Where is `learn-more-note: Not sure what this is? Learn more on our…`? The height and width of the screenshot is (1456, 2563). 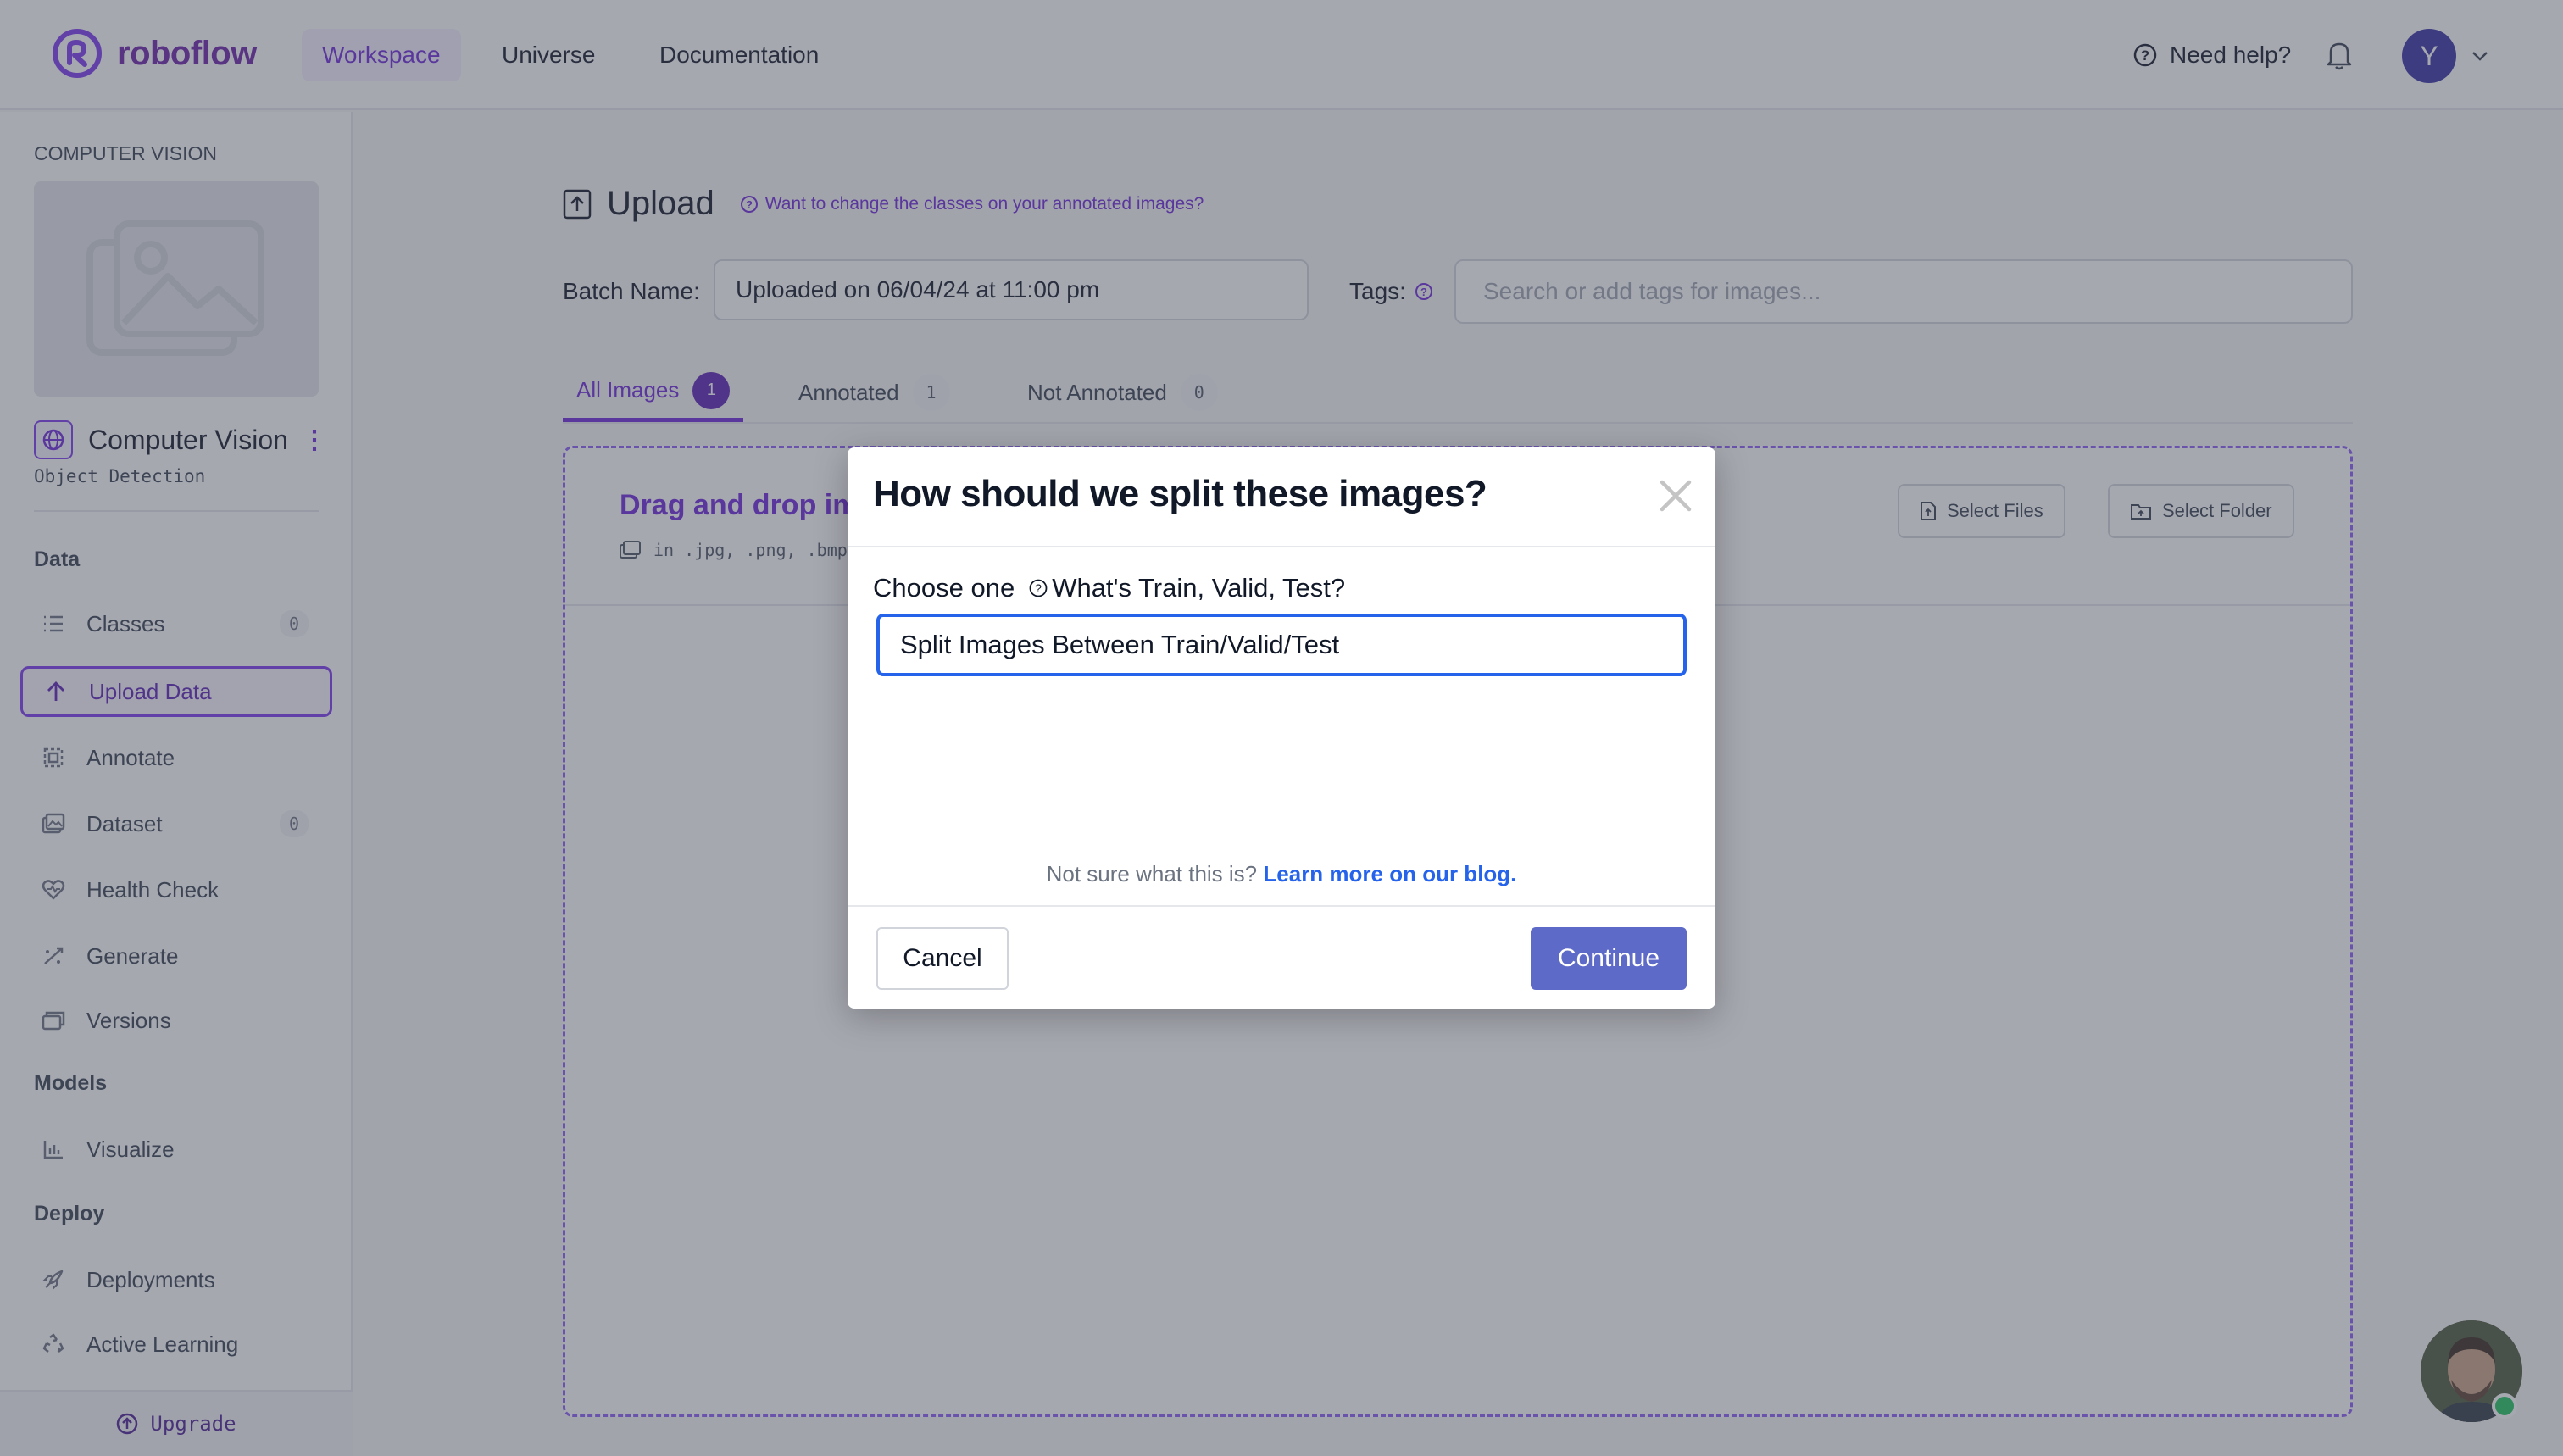 learn-more-note: Not sure what this is? Learn more on our… is located at coordinates (1281, 874).